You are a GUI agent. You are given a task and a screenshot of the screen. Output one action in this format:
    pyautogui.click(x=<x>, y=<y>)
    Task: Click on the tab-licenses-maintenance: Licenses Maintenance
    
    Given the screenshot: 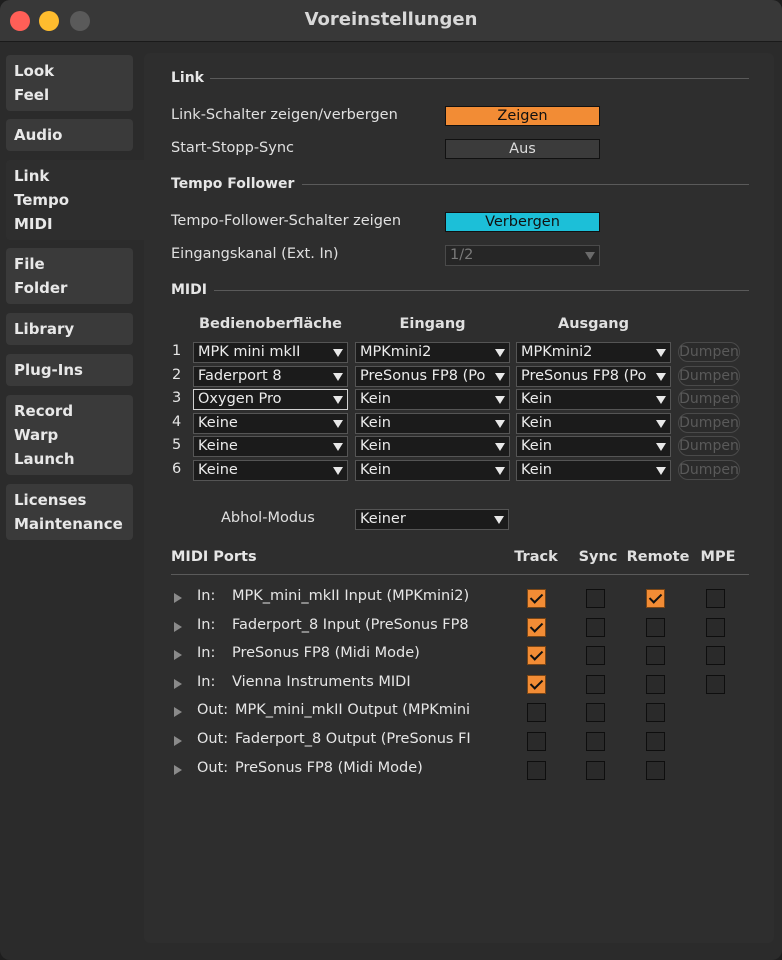 What is the action you would take?
    pyautogui.click(x=69, y=512)
    